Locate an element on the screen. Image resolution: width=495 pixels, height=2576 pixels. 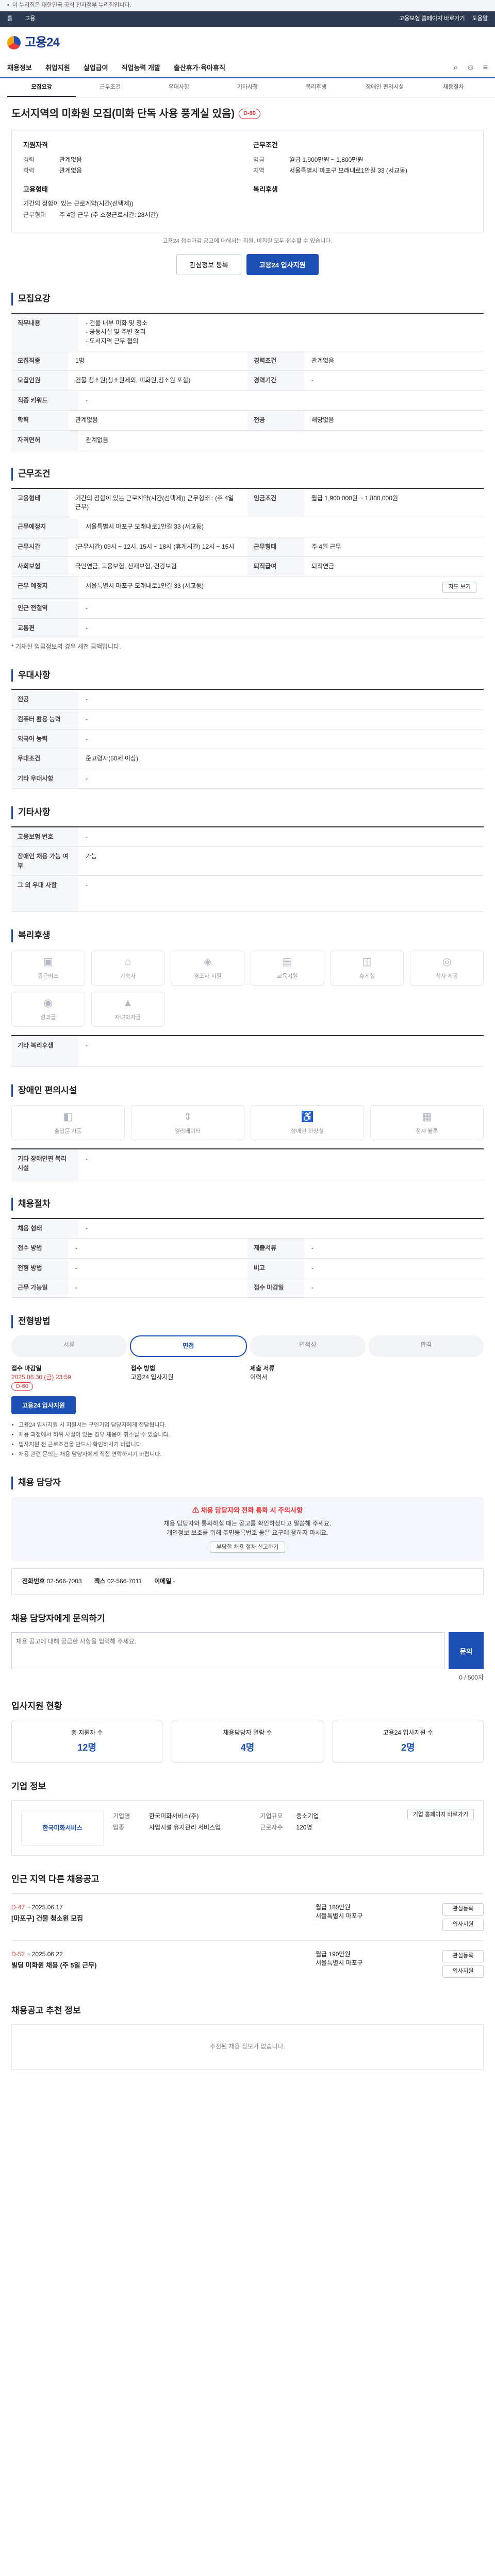
access-tile: ♿ 장애인 화장실 is located at coordinates (307, 1123).